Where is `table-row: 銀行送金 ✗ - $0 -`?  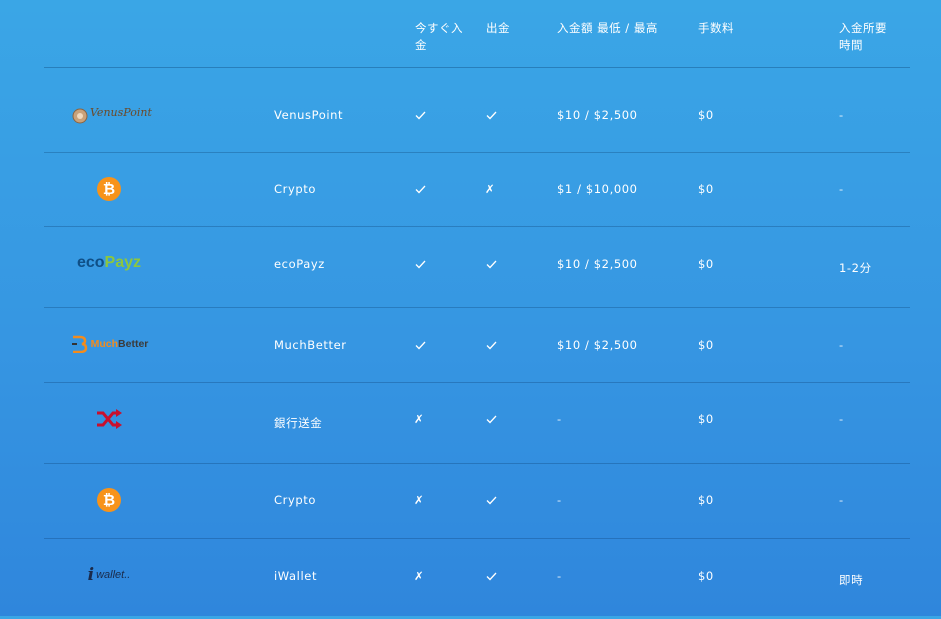
table-row: 銀行送金 ✗ - $0 - is located at coordinates (477, 423).